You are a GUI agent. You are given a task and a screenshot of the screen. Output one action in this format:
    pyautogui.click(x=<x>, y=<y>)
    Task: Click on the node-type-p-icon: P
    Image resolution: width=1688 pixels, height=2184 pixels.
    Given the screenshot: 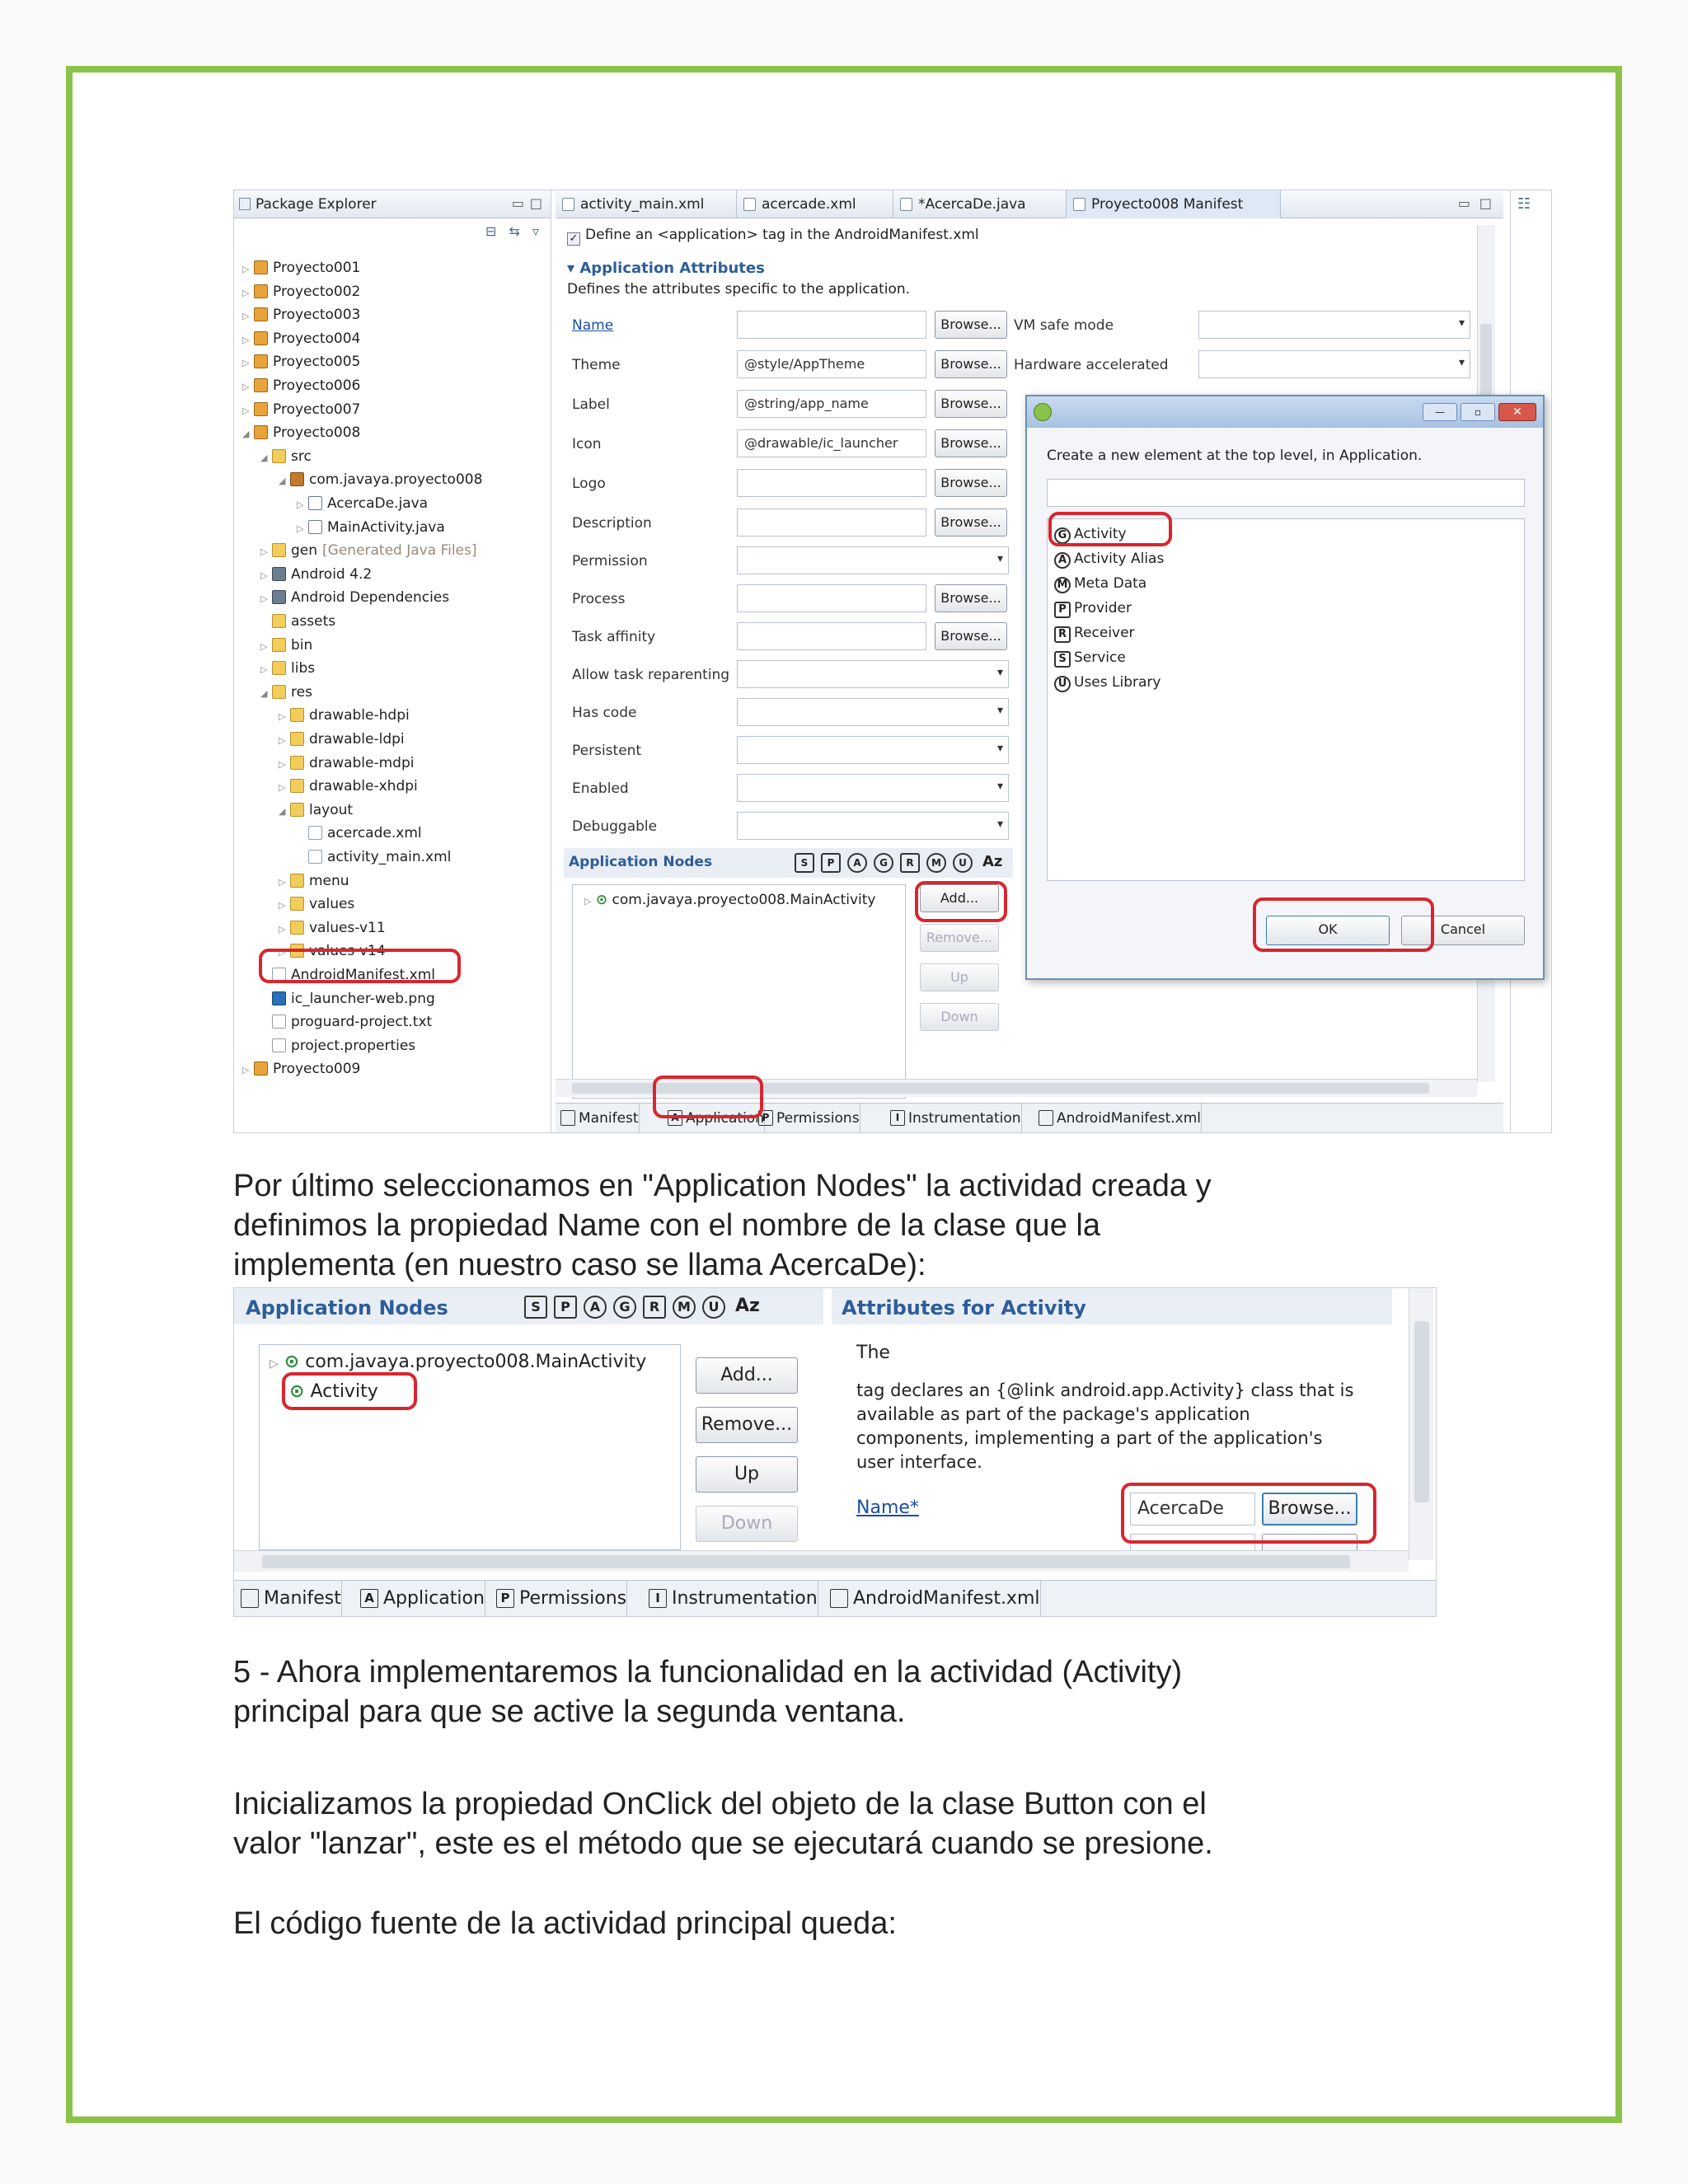 What is the action you would take?
    pyautogui.click(x=831, y=863)
    